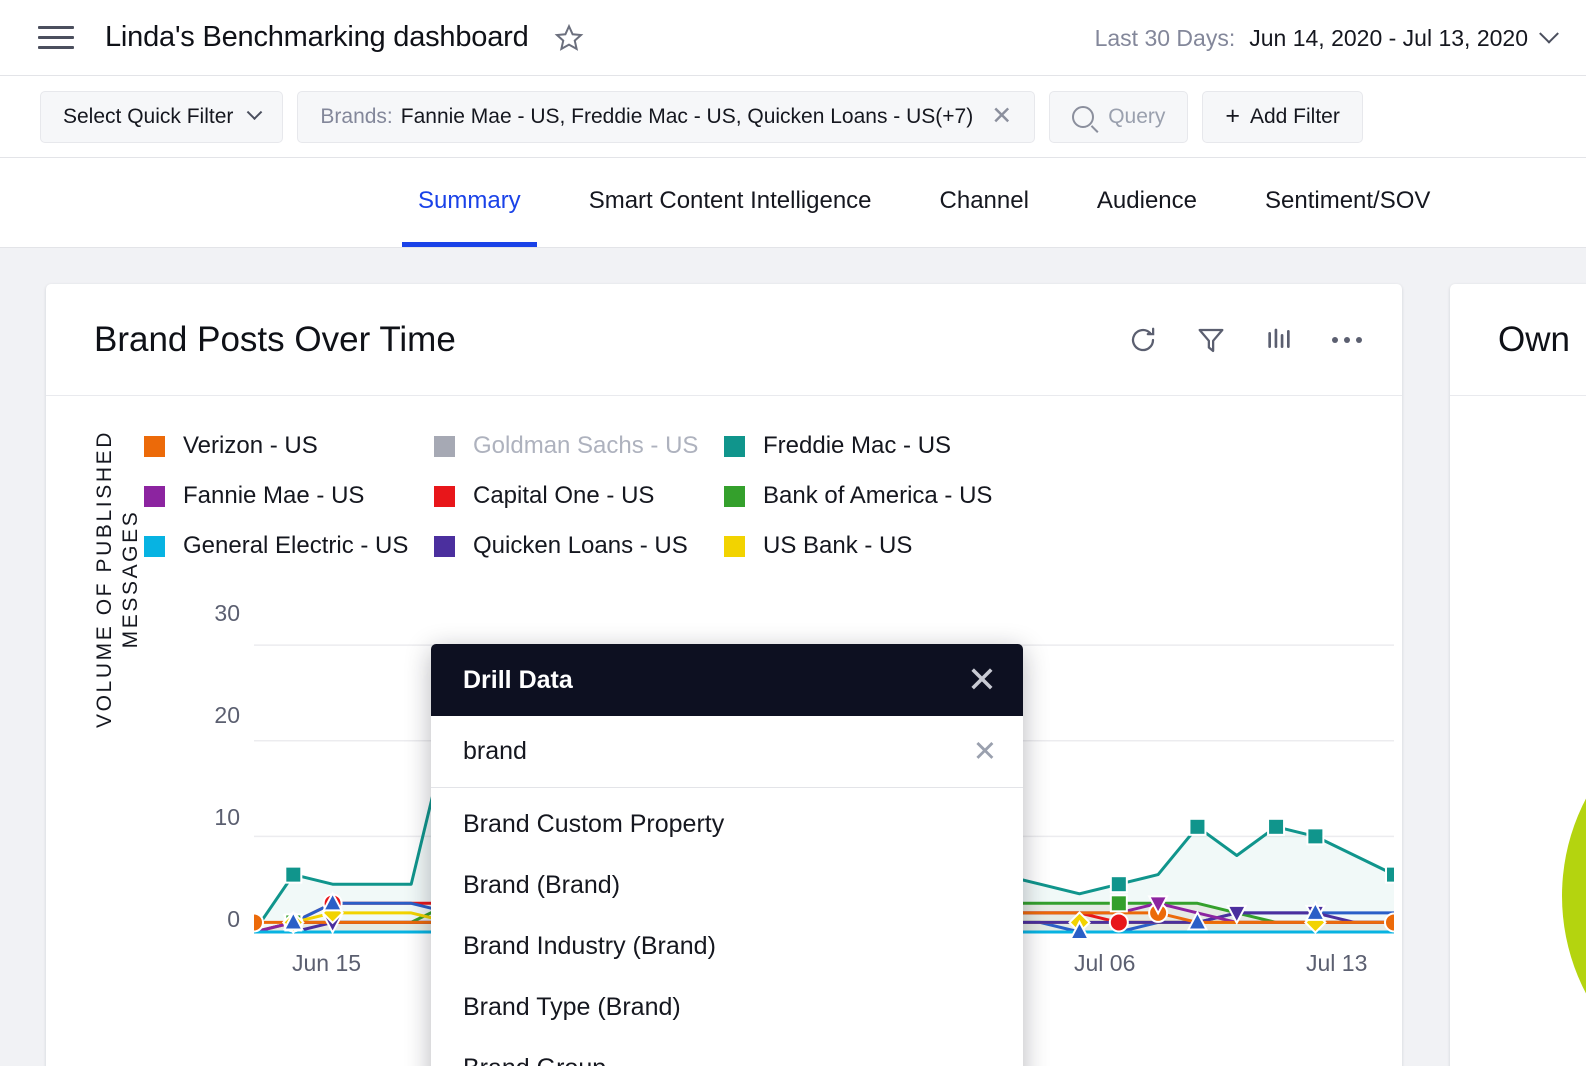  What do you see at coordinates (1347, 202) in the screenshot?
I see `tab-sentiment-sov: Sentiment/SOV` at bounding box center [1347, 202].